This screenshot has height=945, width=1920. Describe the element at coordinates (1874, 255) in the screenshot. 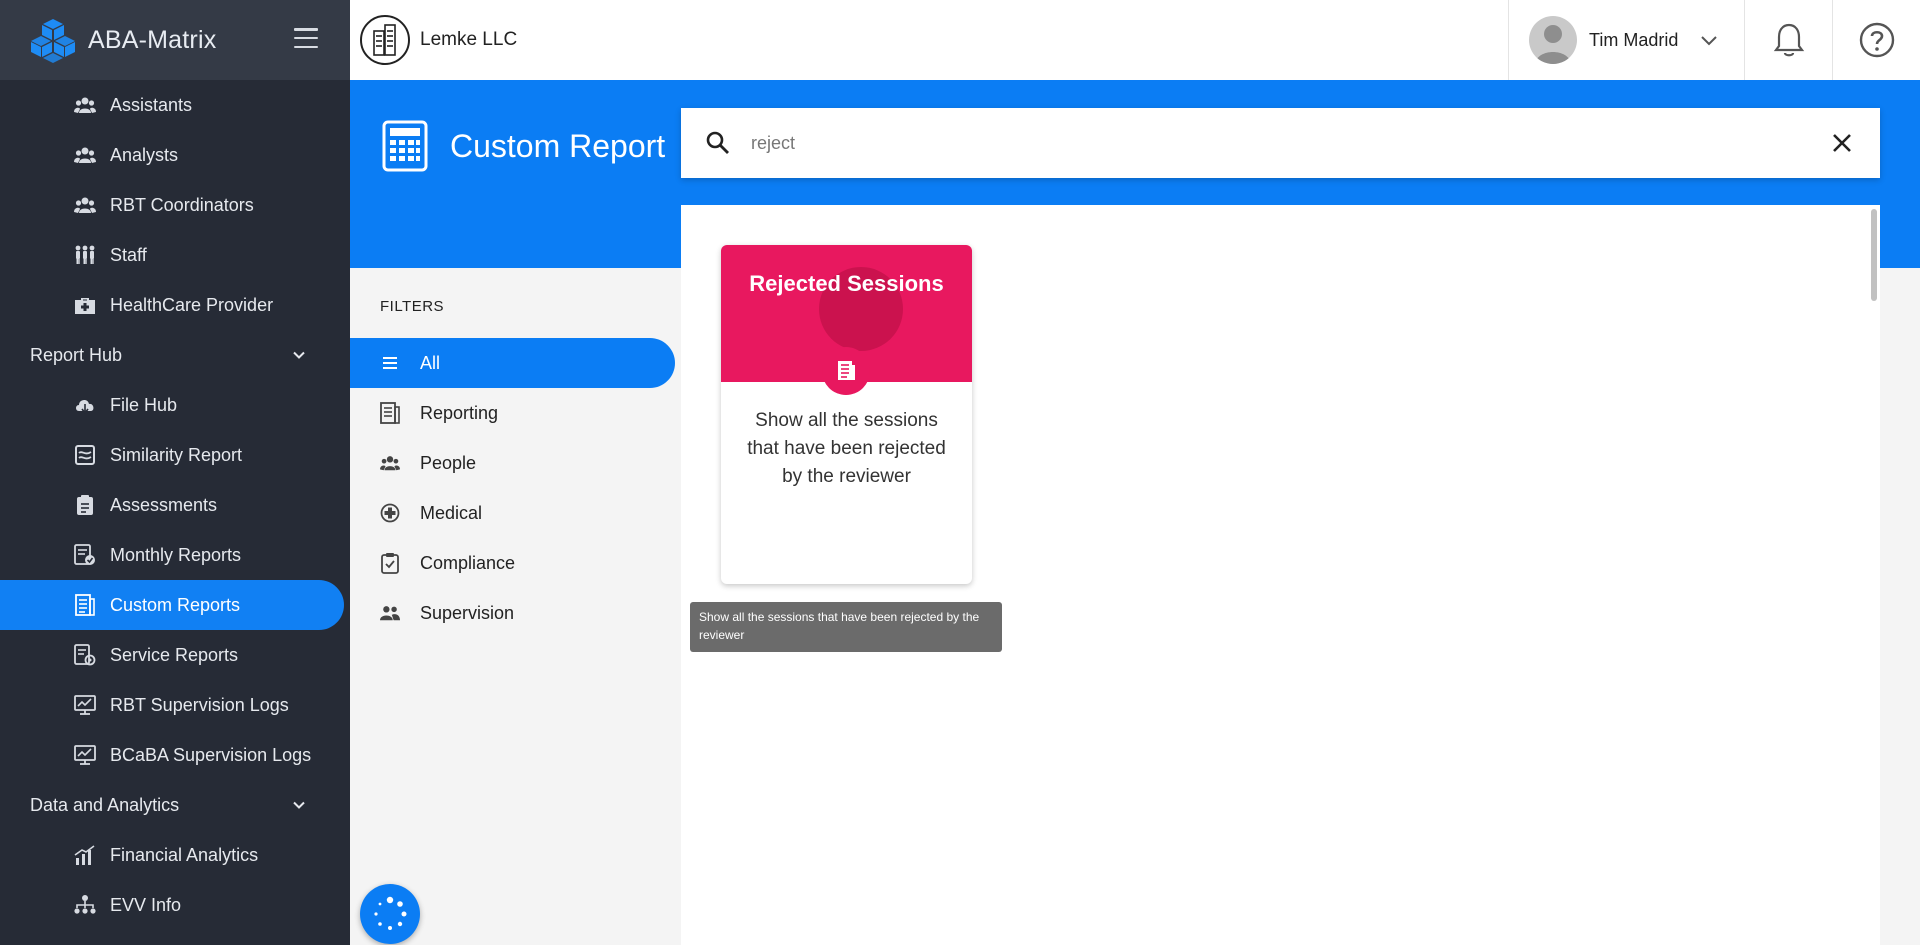

I see `scrollbar` at that location.